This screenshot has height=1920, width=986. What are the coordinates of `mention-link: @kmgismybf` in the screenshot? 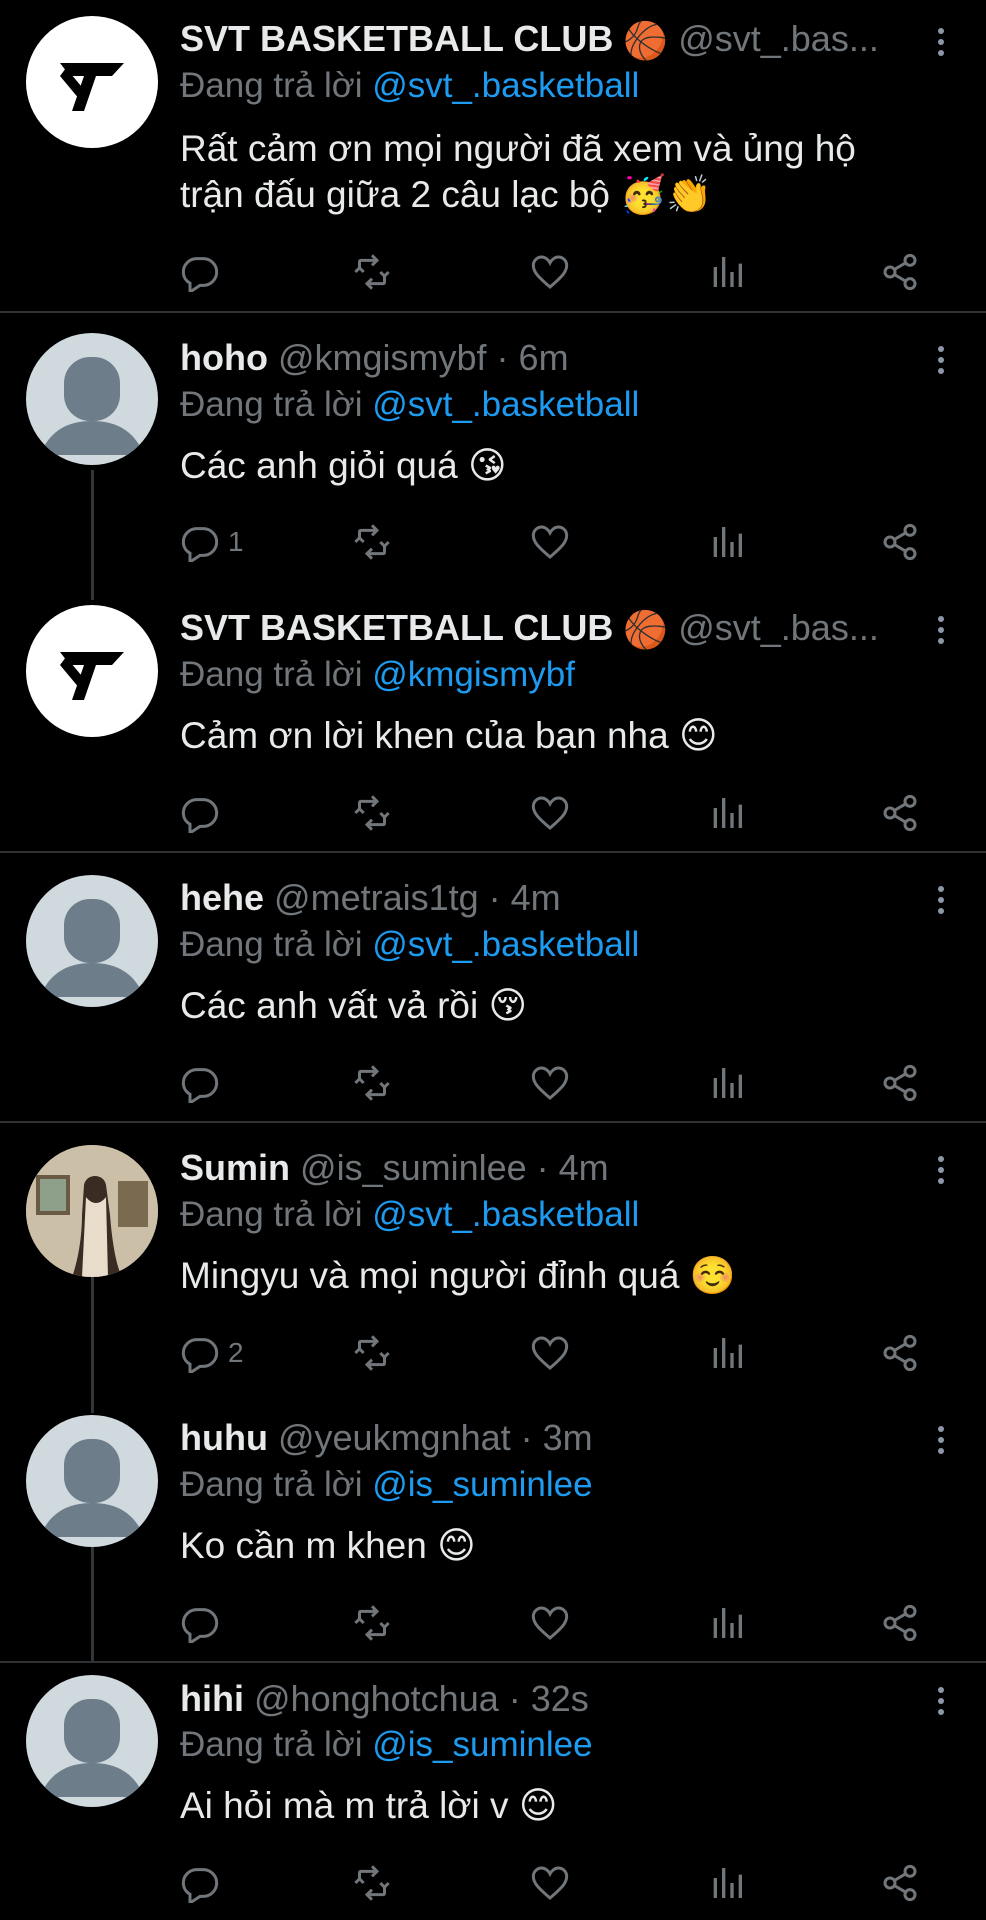 It's located at (473, 674).